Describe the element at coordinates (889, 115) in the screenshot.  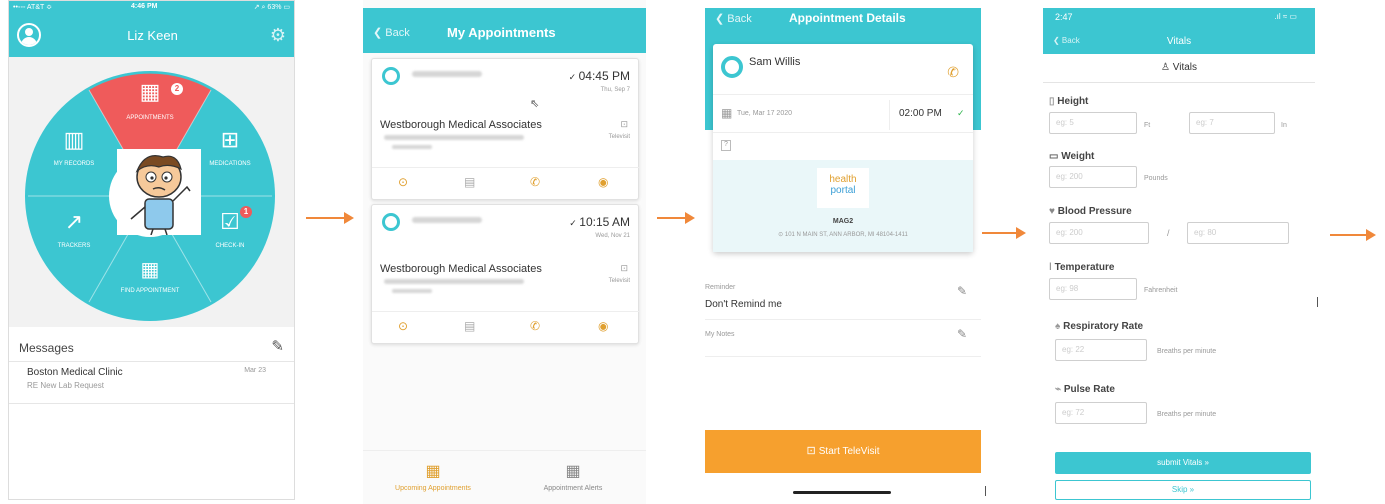
I see `time-divider` at that location.